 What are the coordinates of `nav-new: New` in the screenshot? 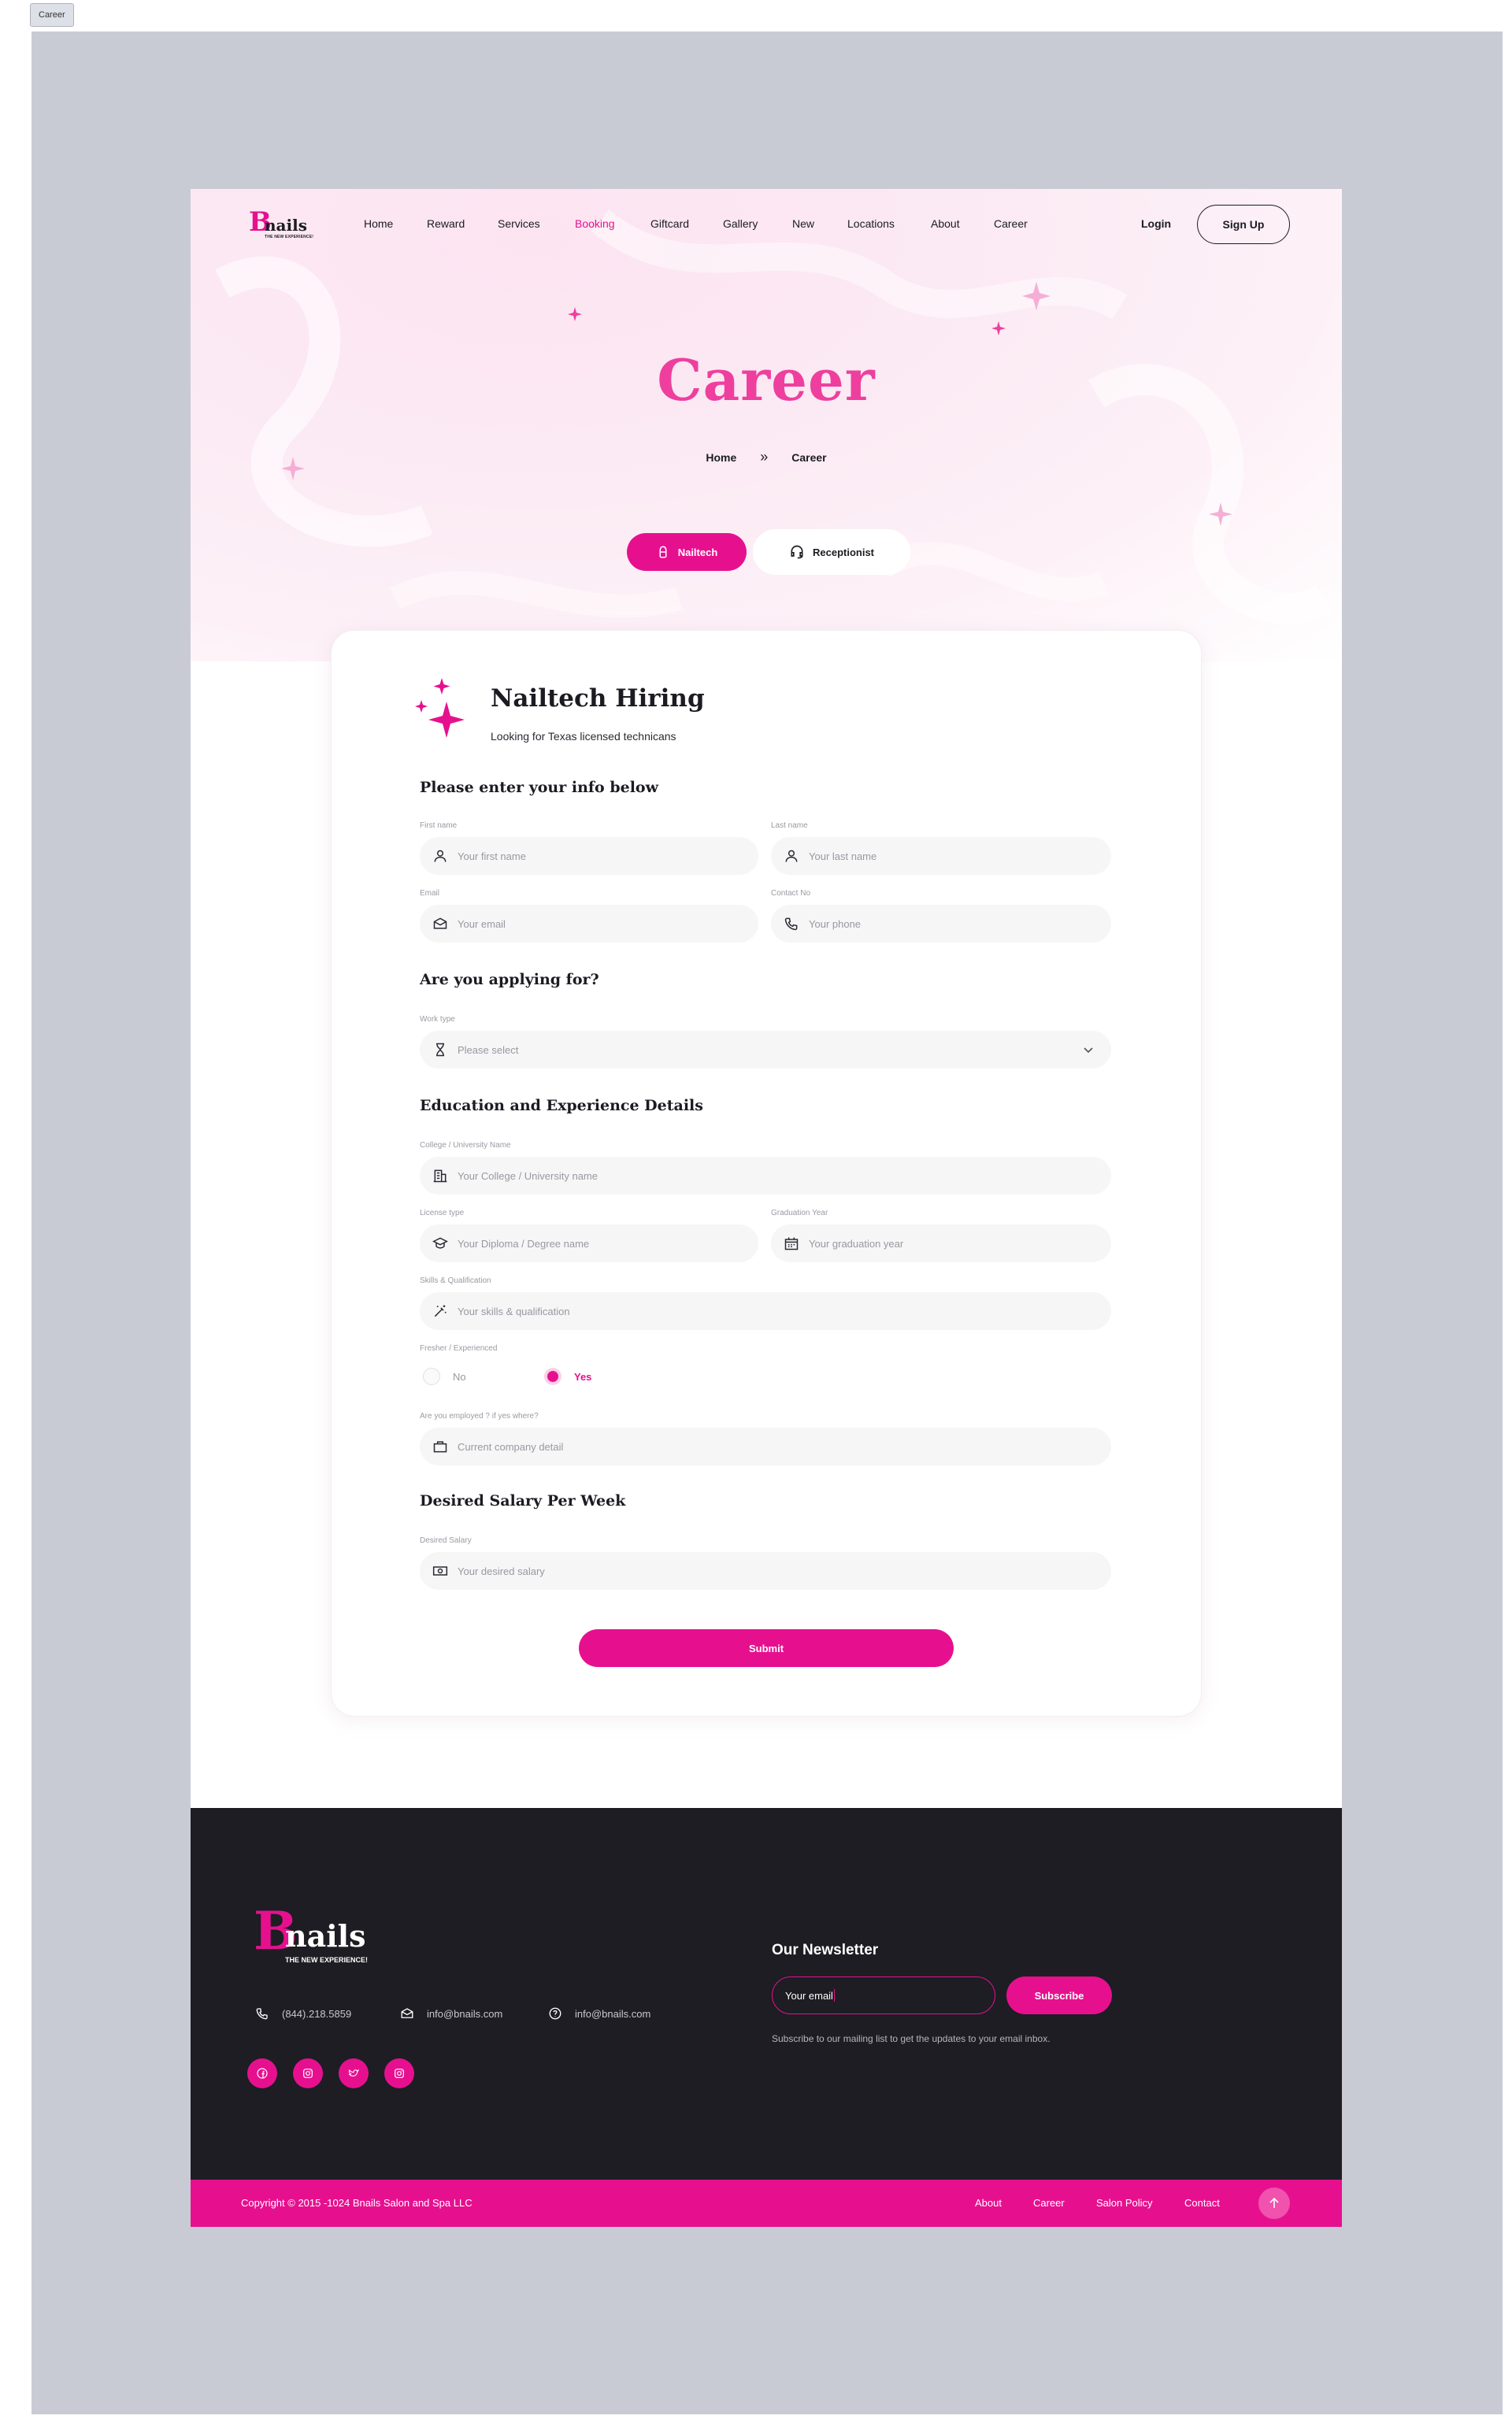 It's located at (803, 223).